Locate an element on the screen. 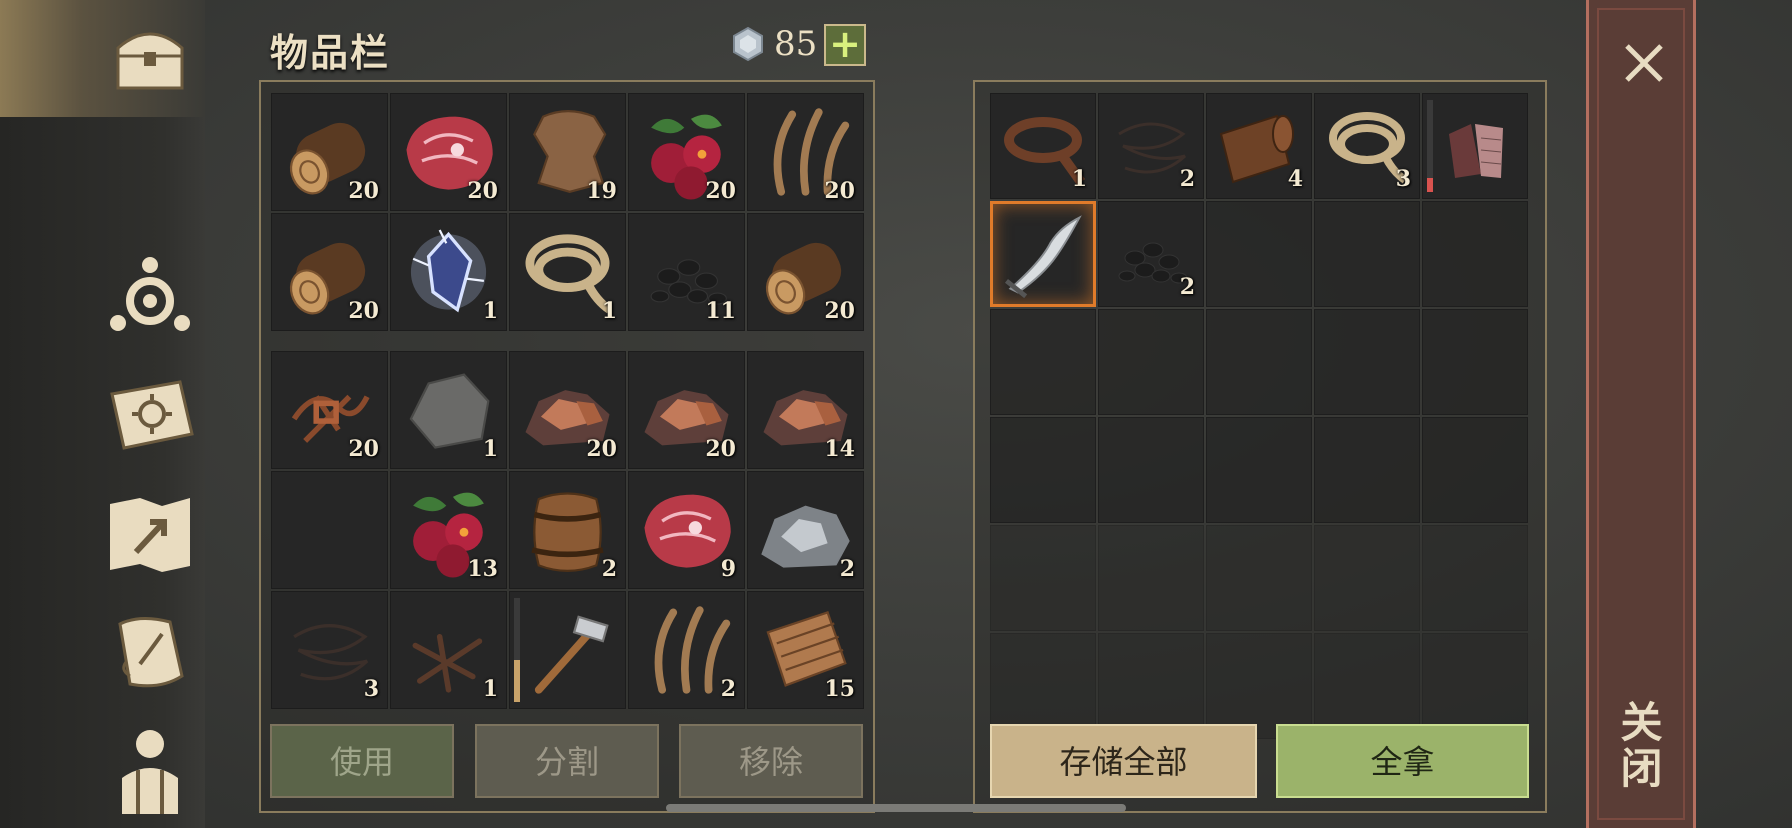 This screenshot has height=828, width=1792. side-nav is located at coordinates (102, 414).